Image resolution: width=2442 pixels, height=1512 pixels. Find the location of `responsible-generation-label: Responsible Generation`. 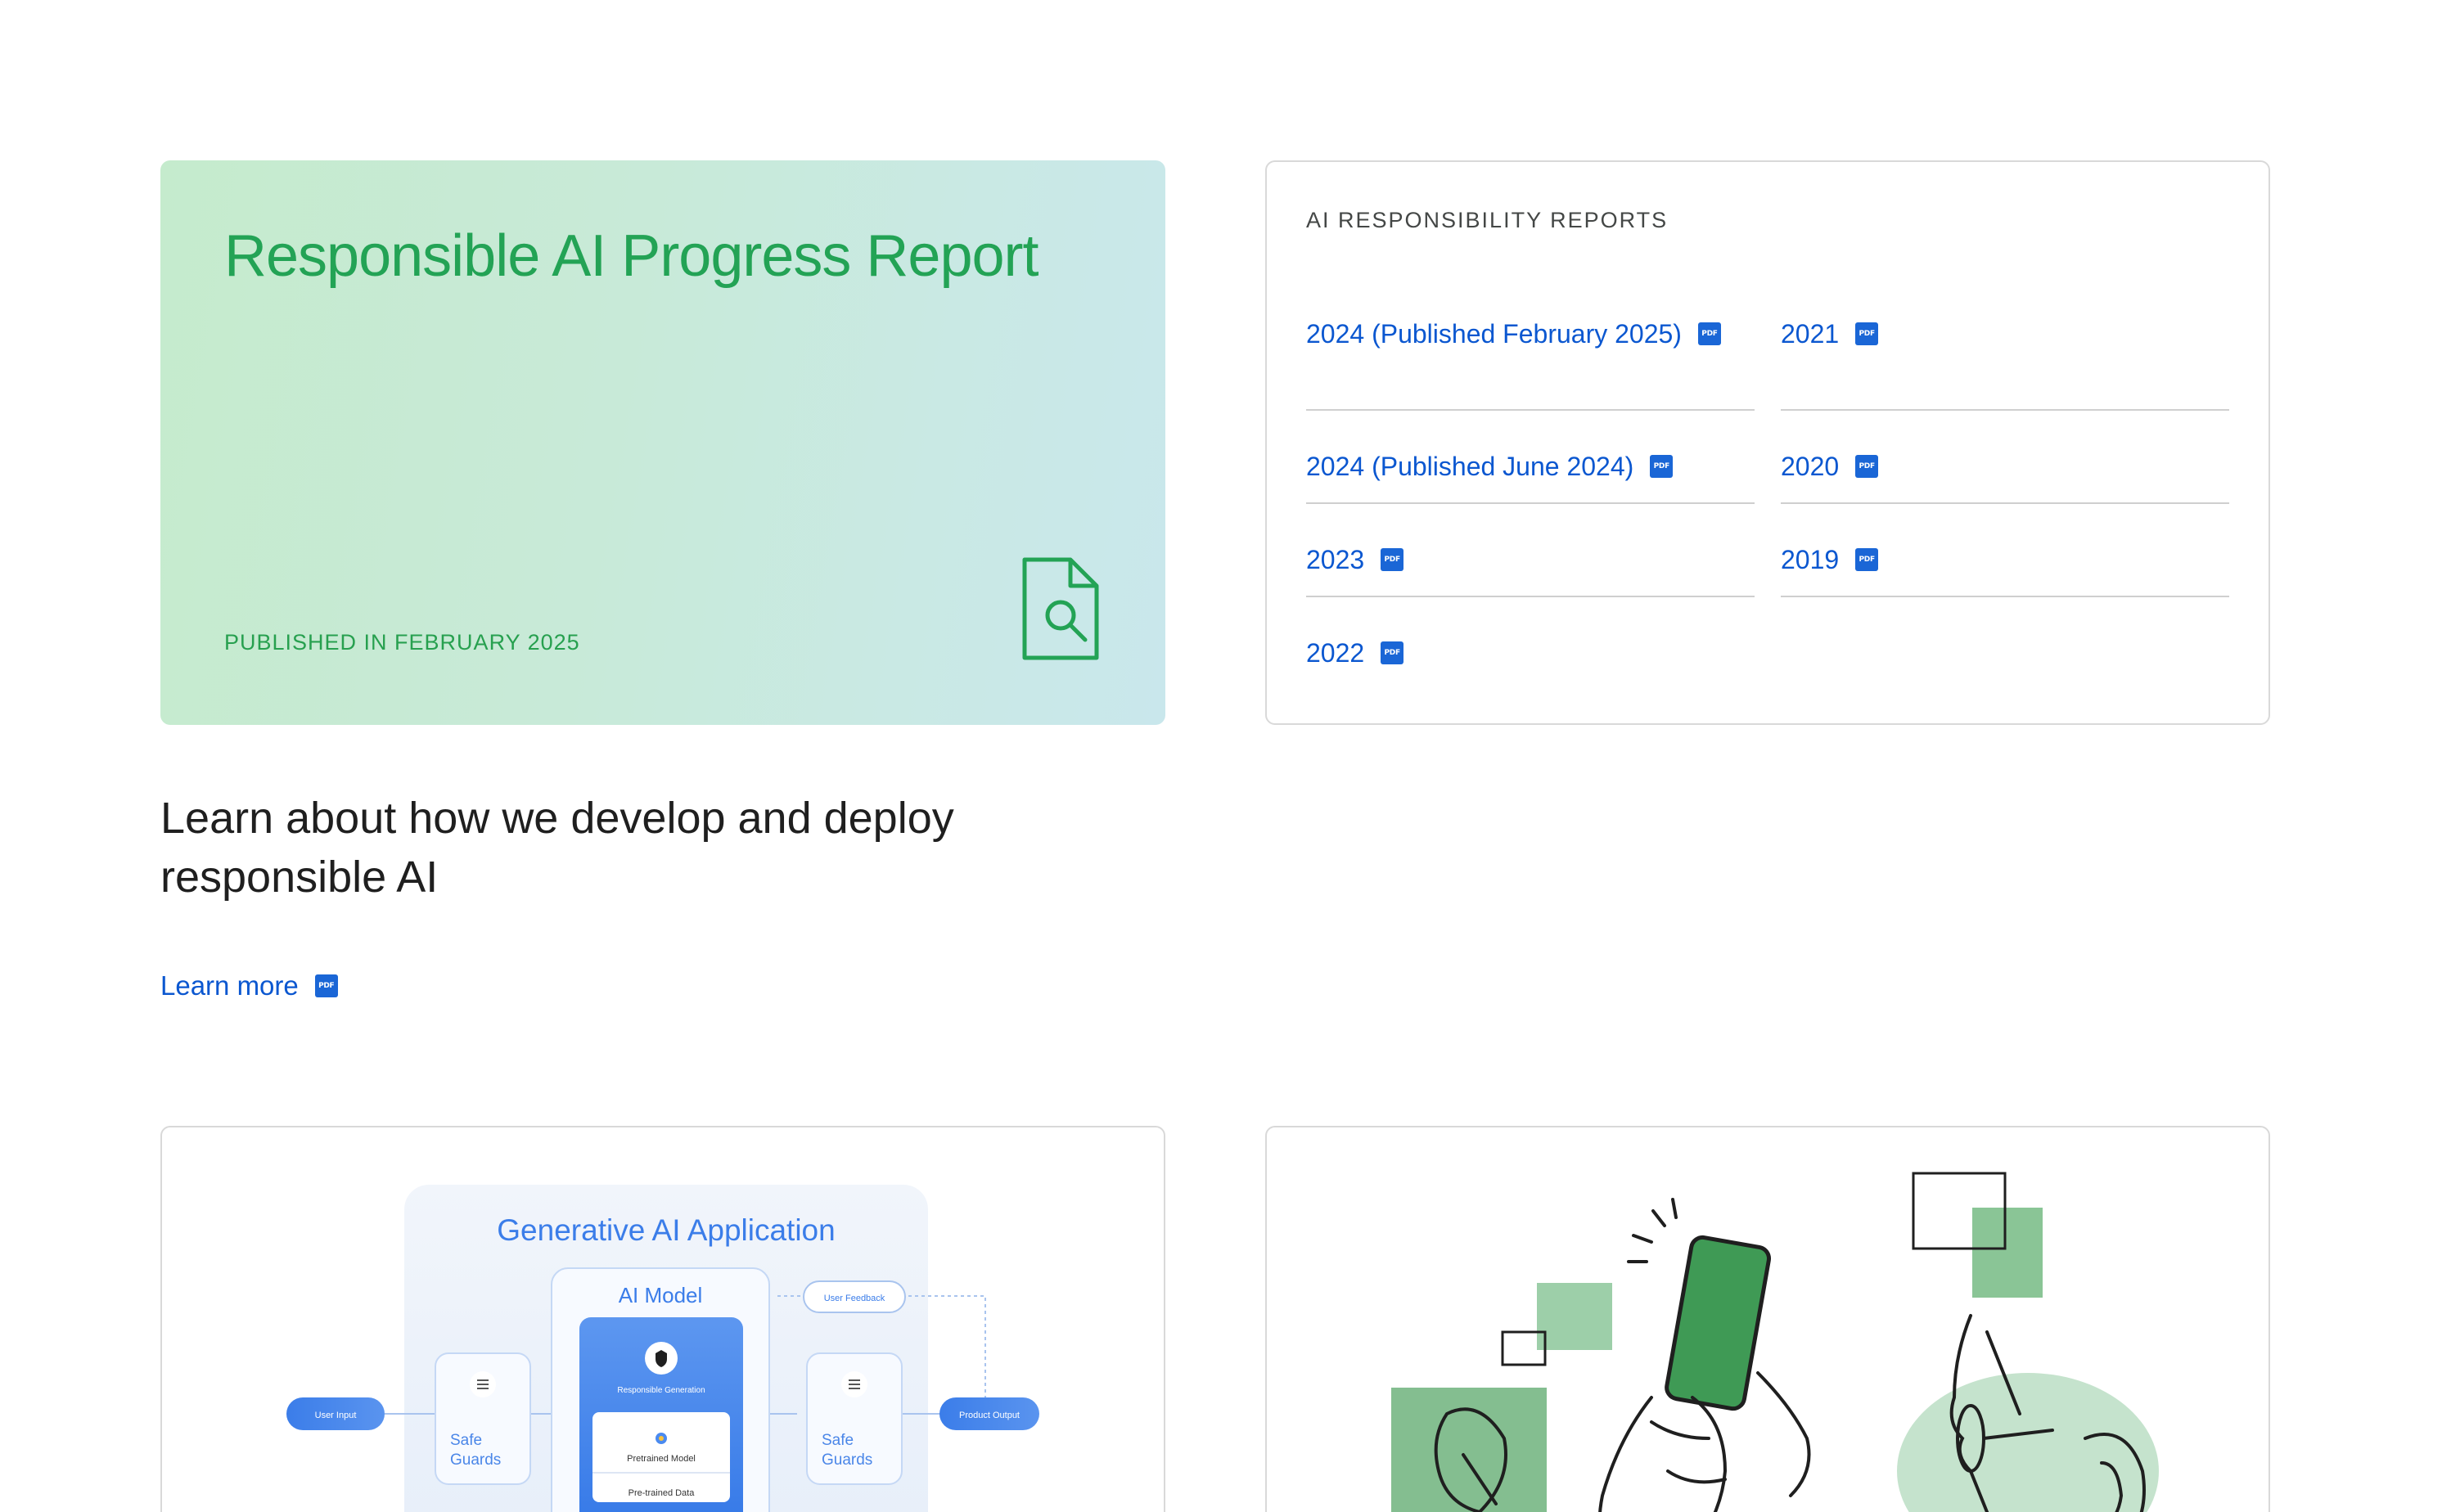

responsible-generation-label: Responsible Generation is located at coordinates (661, 1391).